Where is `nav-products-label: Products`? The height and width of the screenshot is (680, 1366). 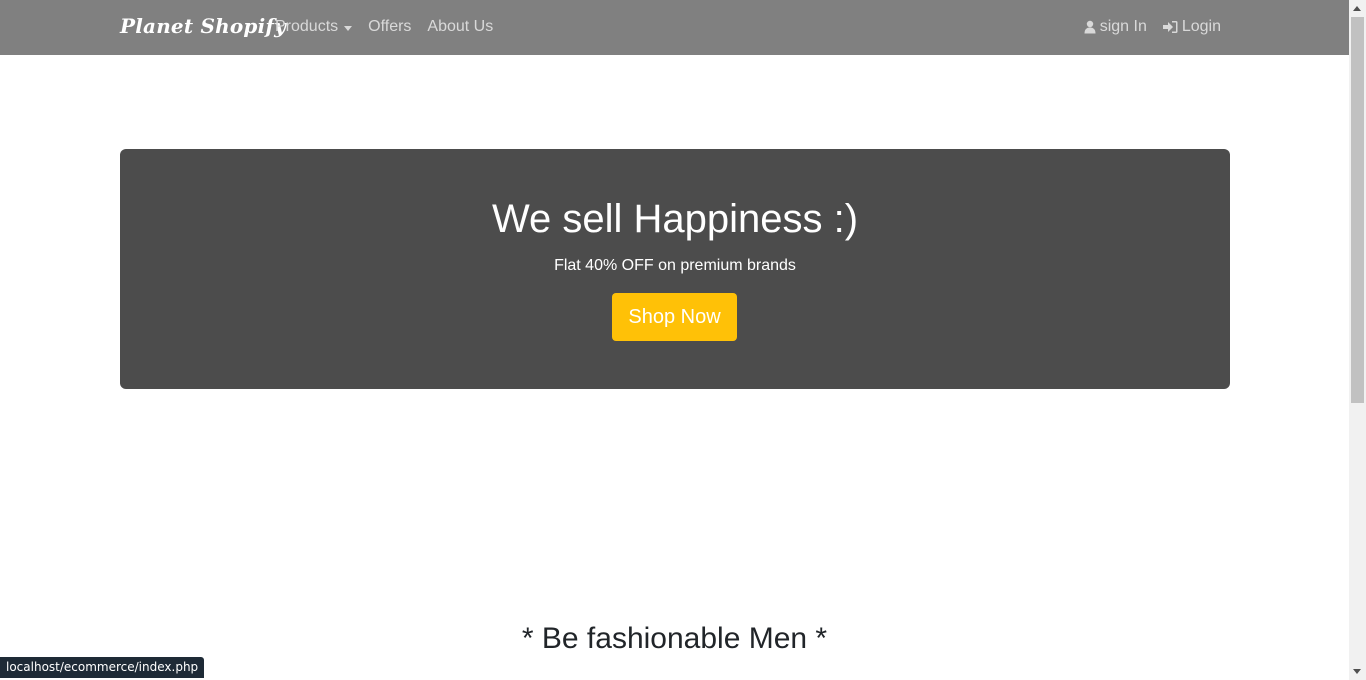 nav-products-label: Products is located at coordinates (307, 26).